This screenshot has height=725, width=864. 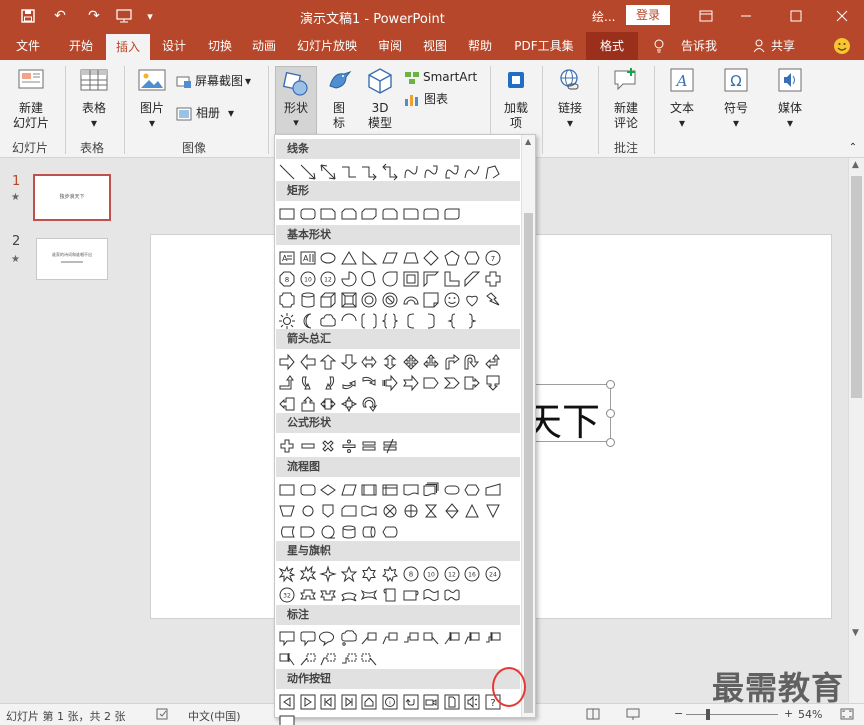 What do you see at coordinates (328, 383) in the screenshot?
I see `curvedl-shape-icon` at bounding box center [328, 383].